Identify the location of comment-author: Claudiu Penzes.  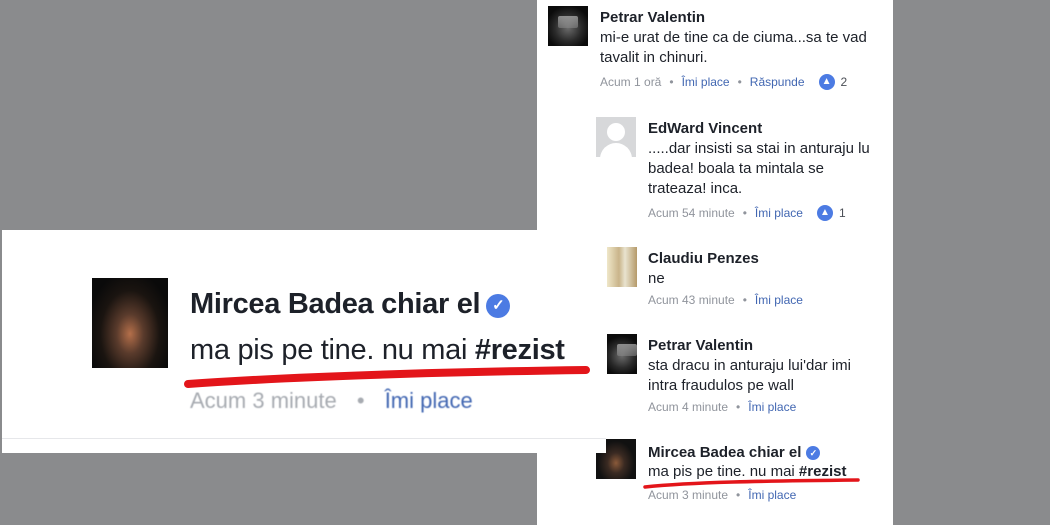
(703, 258).